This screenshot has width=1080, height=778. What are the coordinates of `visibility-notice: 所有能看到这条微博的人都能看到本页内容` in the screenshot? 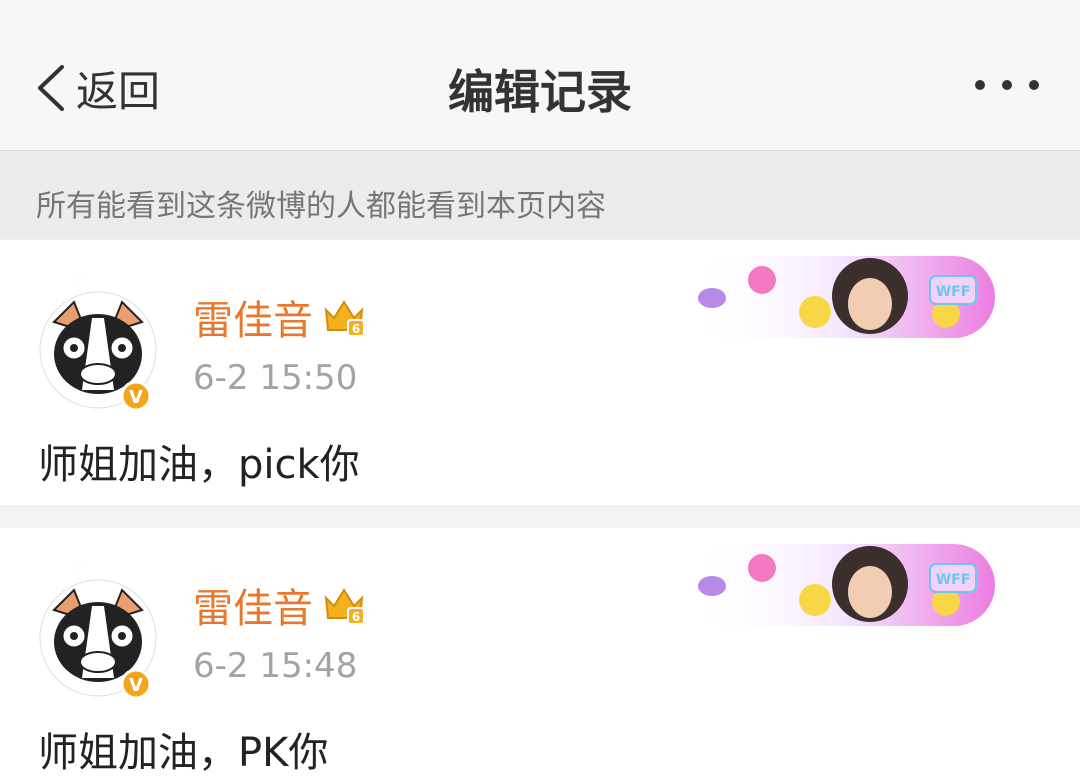 It's located at (540, 195).